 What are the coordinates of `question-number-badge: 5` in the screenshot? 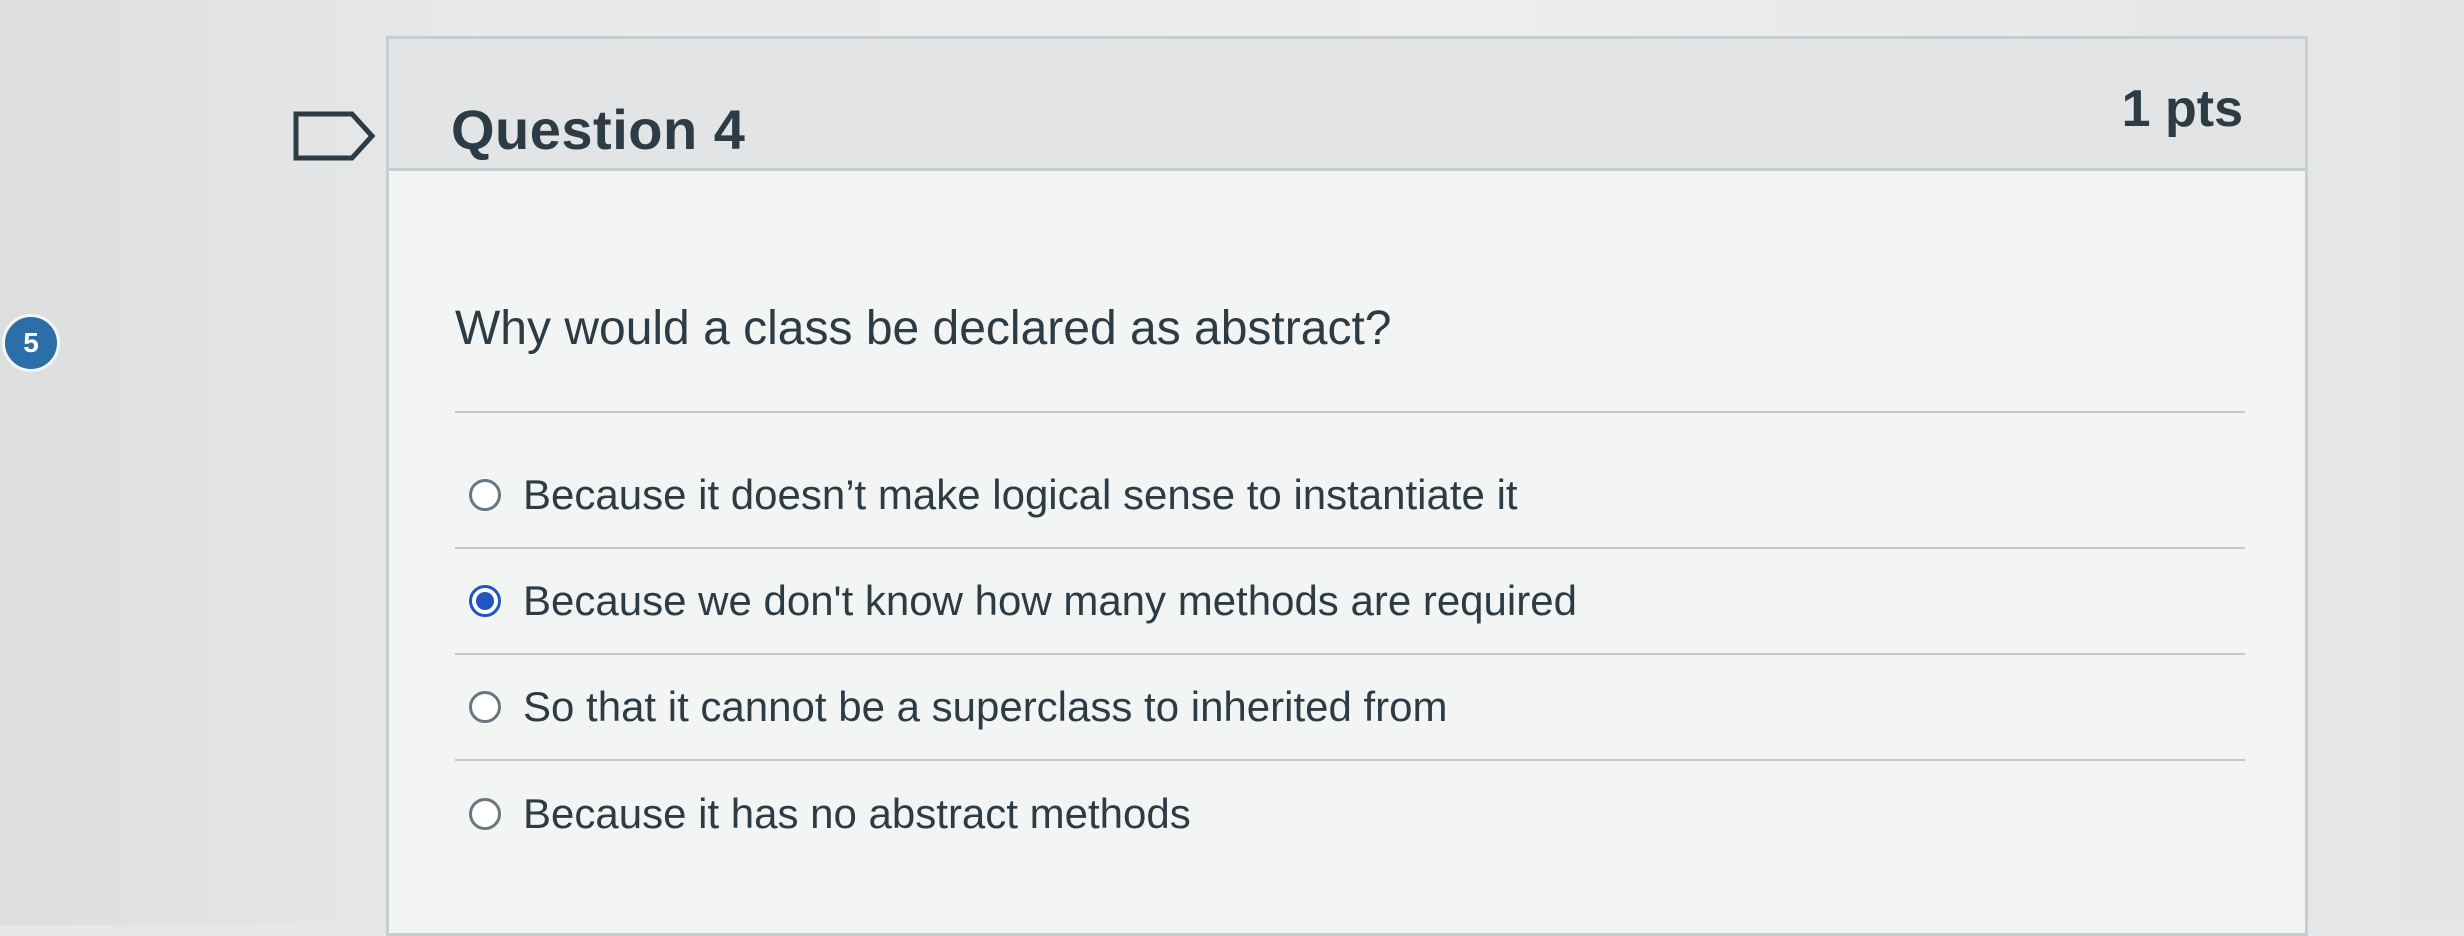 It's located at (31, 343).